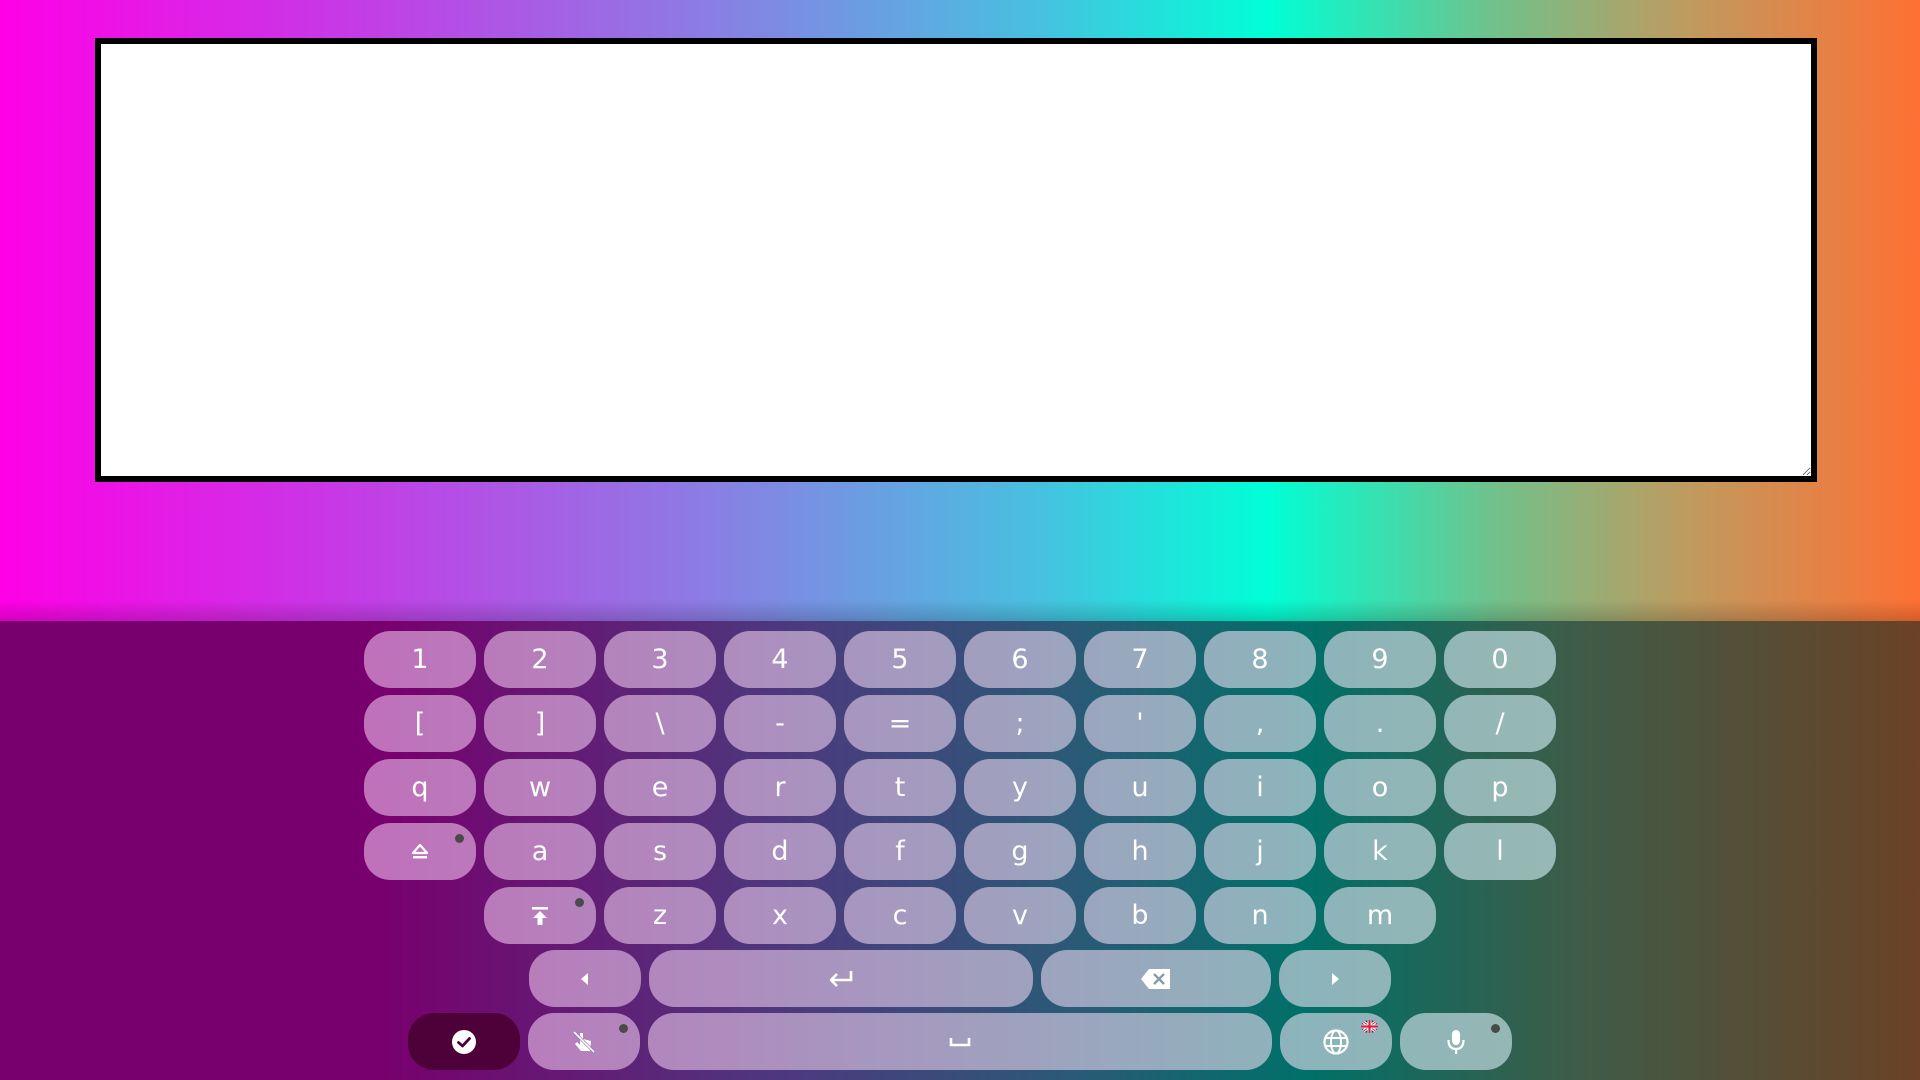 This screenshot has height=1080, width=1920. I want to click on key-t: t, so click(900, 787).